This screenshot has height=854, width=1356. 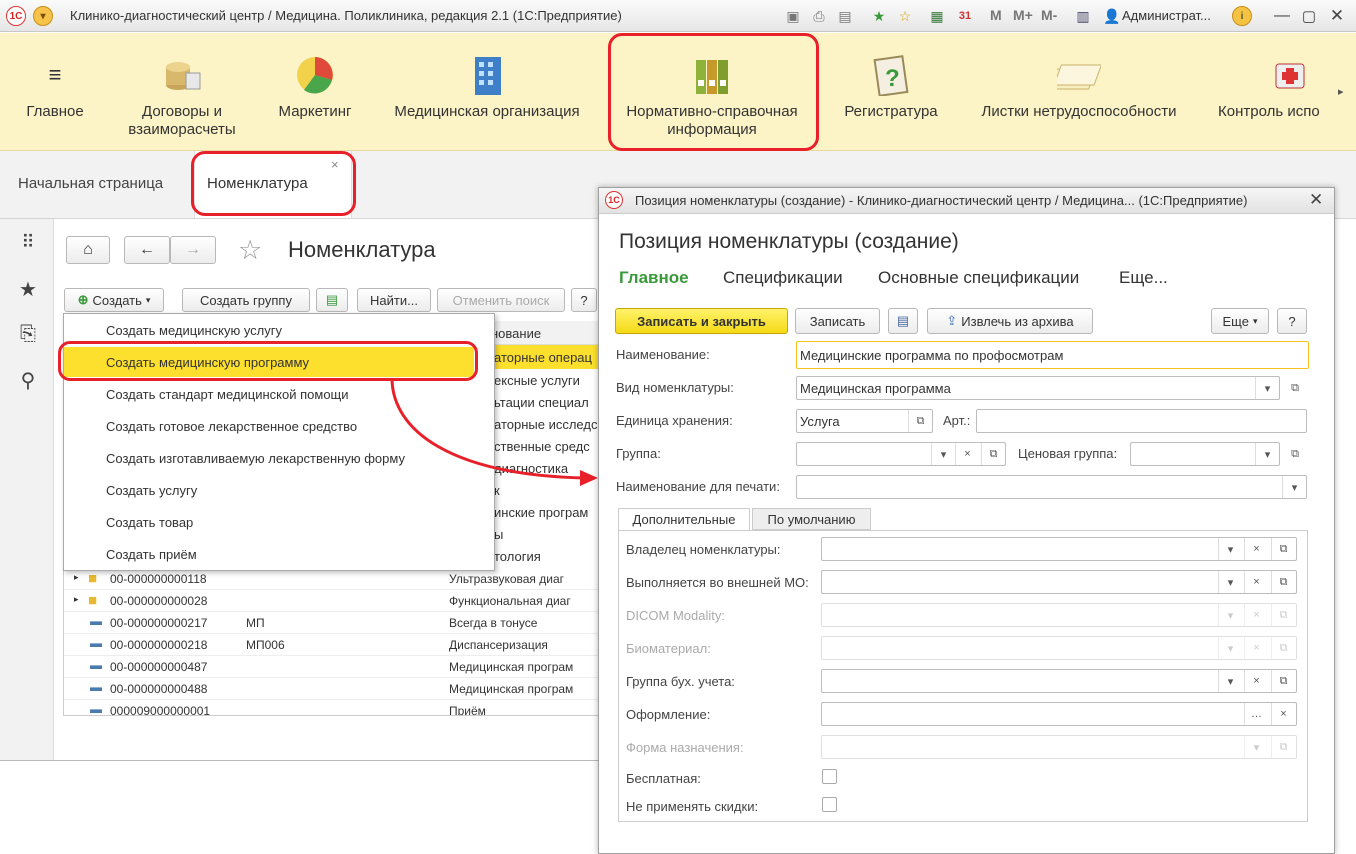 I want to click on cancel-search-button: Отменить поиск, so click(x=501, y=300).